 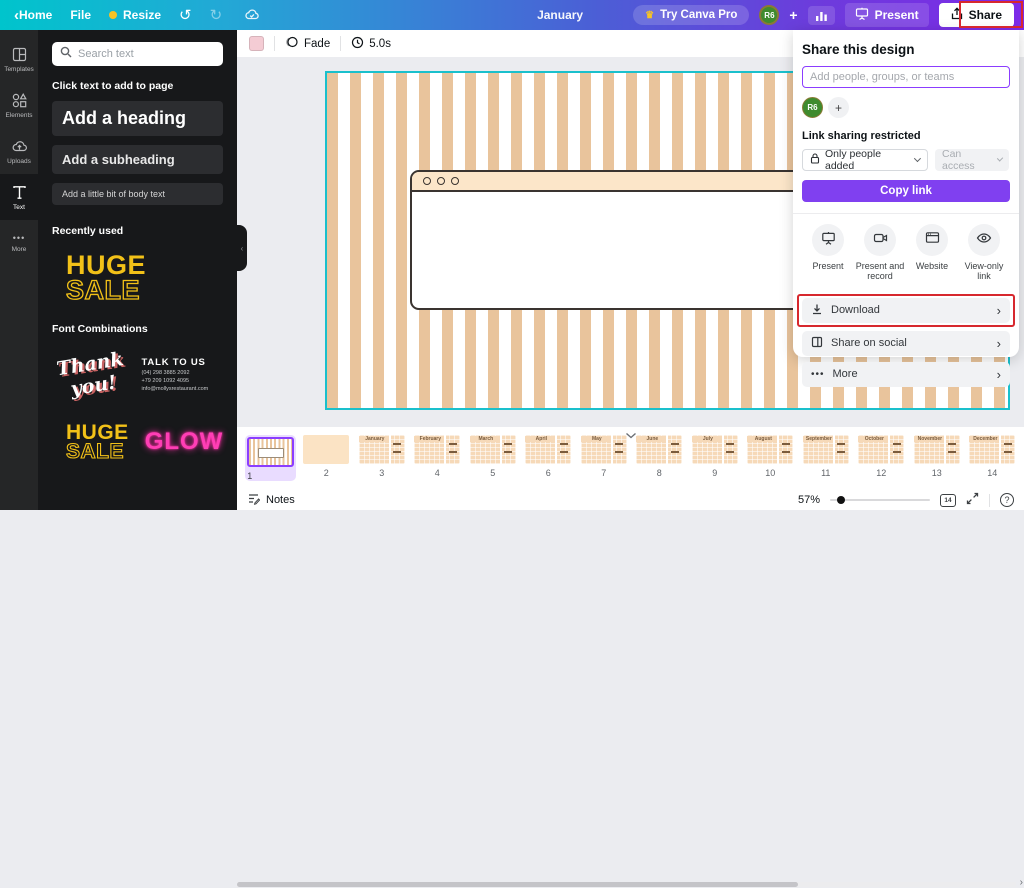 What do you see at coordinates (493, 449) in the screenshot?
I see `thumbnail-image: March` at bounding box center [493, 449].